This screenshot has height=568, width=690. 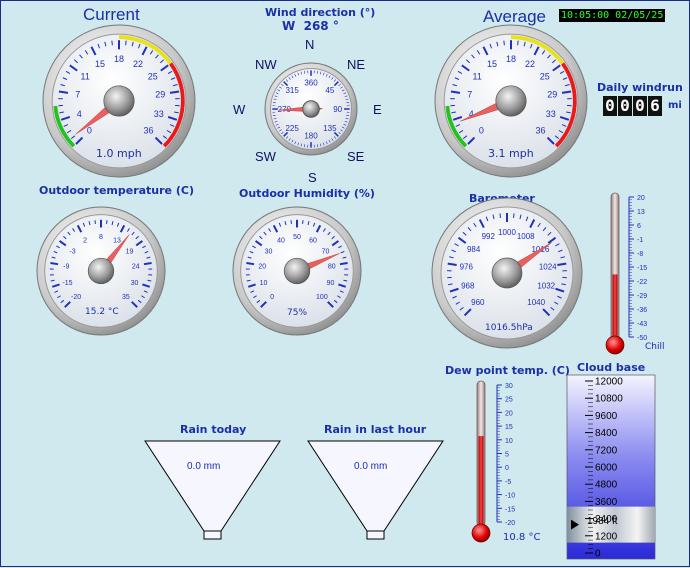 I want to click on gauge-tick-label: 29, so click(x=160, y=94).